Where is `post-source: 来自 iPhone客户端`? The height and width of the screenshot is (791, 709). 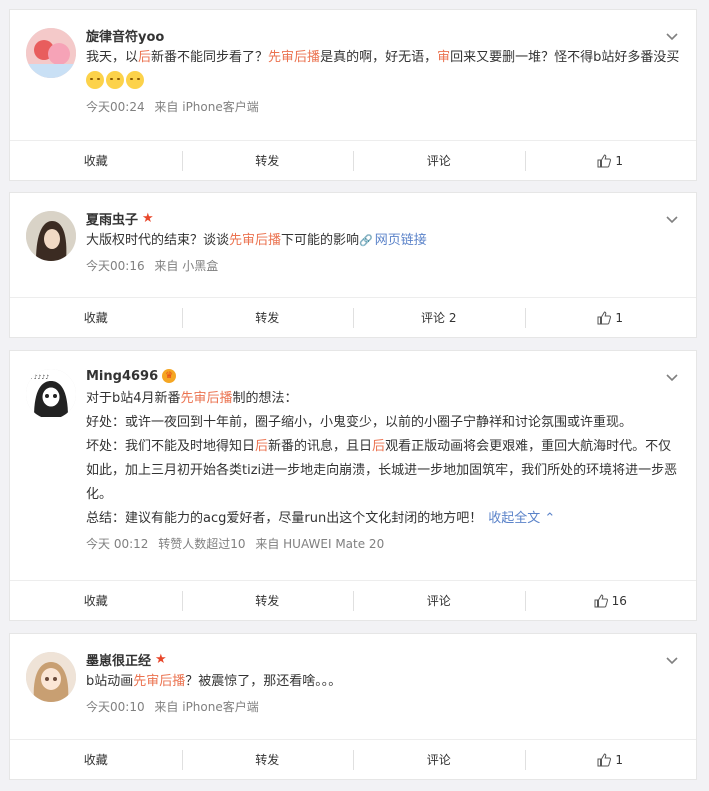 post-source: 来自 iPhone客户端 is located at coordinates (206, 707).